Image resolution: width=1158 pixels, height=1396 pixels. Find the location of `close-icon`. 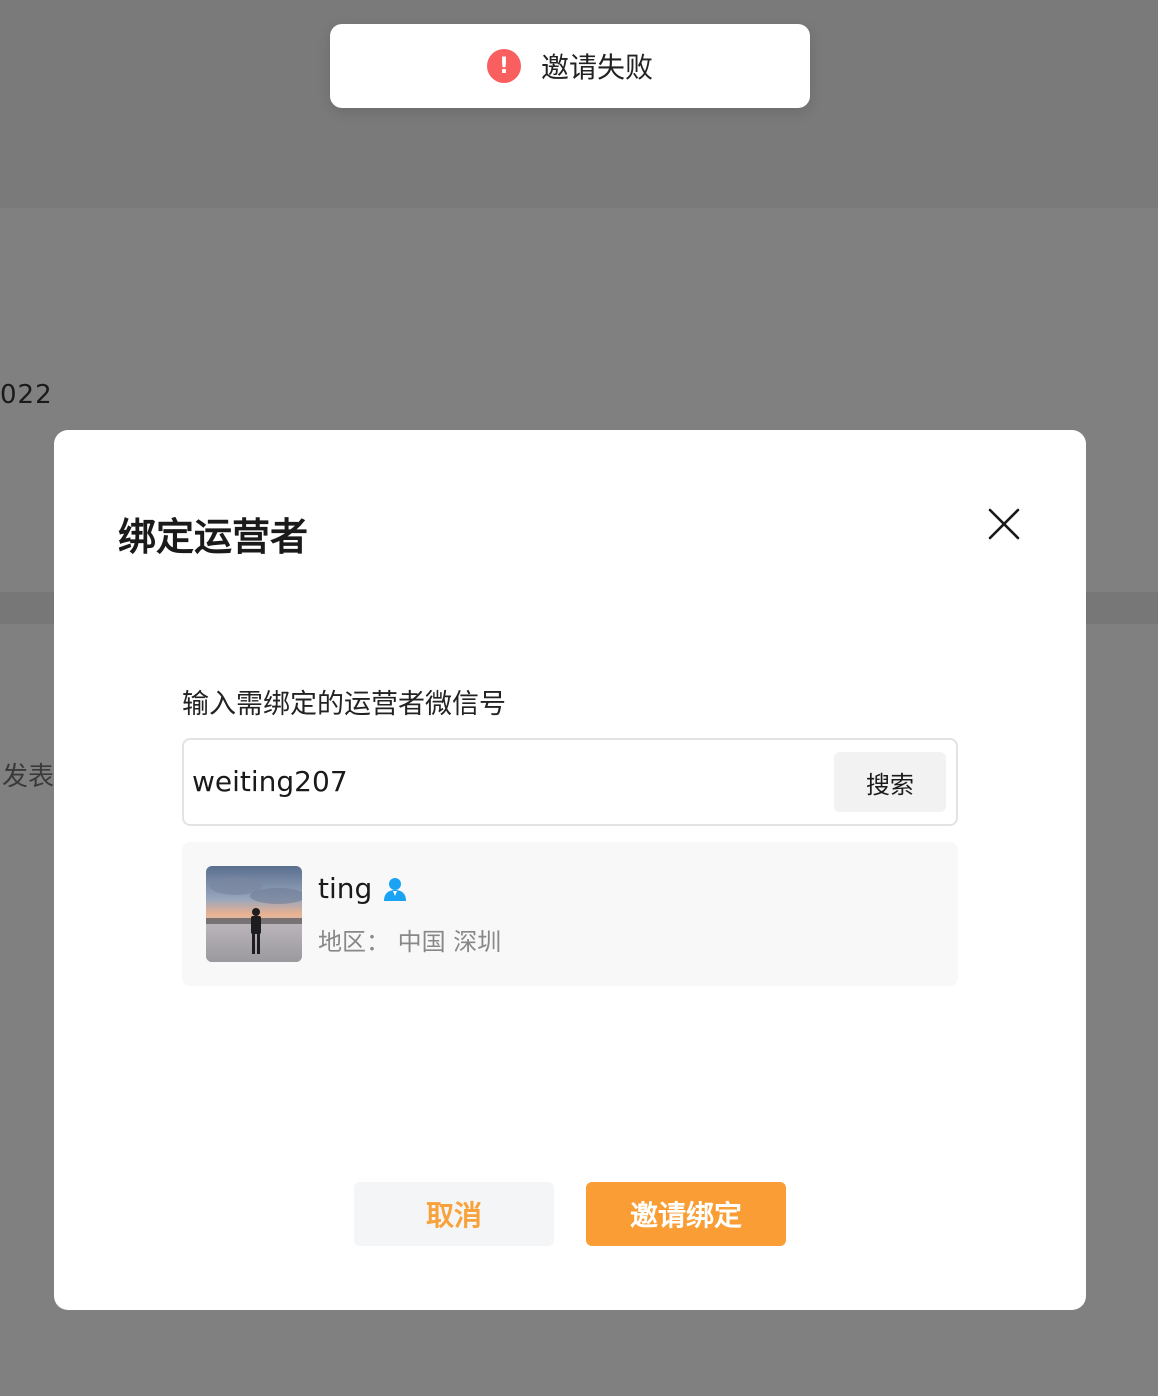

close-icon is located at coordinates (1004, 524).